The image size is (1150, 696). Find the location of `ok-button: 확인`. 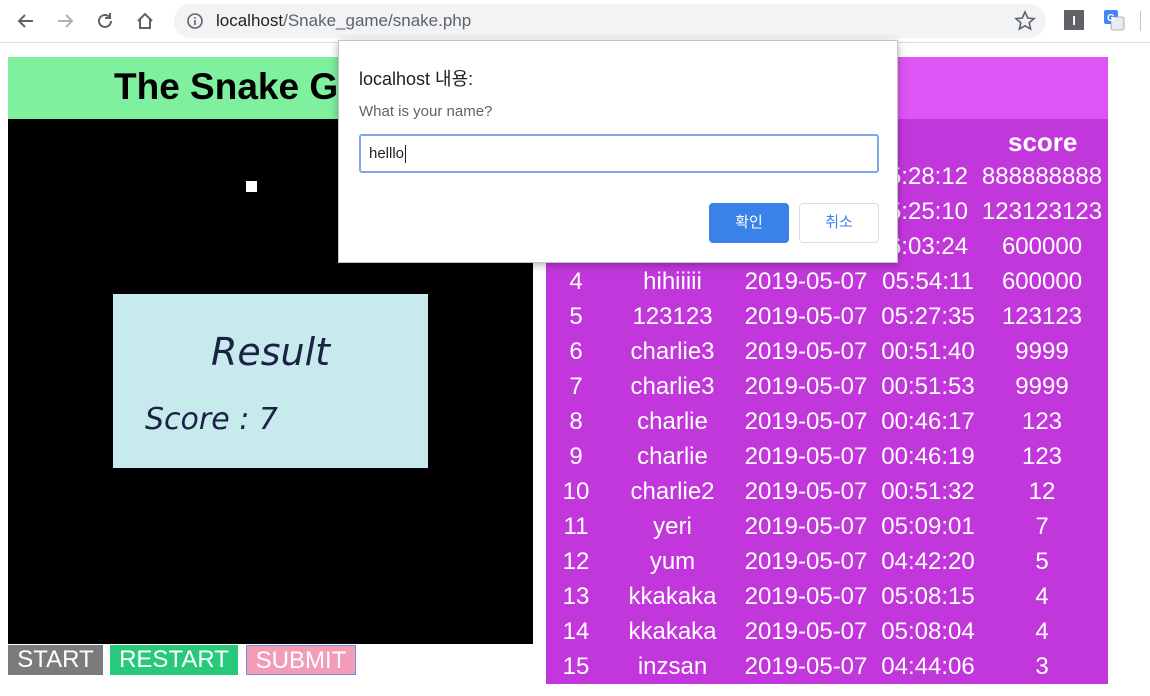

ok-button: 확인 is located at coordinates (749, 223).